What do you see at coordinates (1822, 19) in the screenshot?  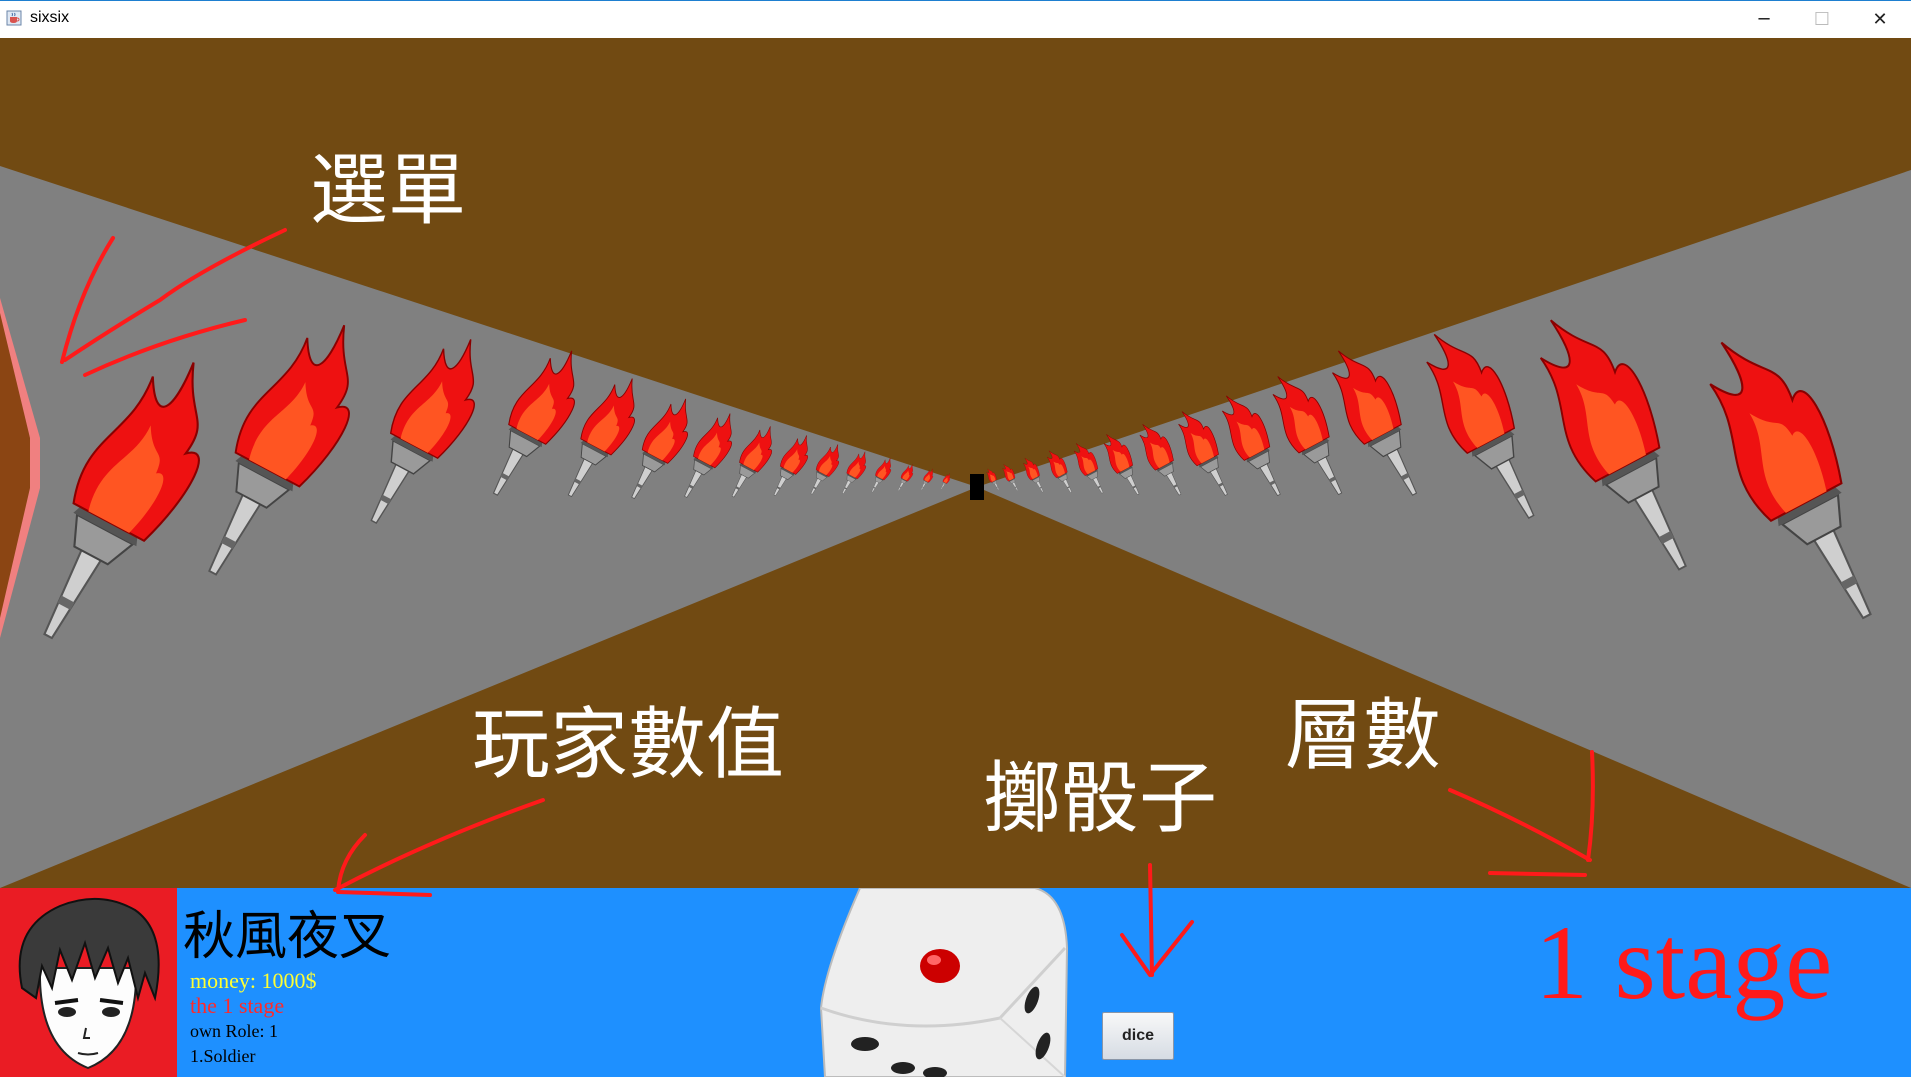 I see `maximize-button: ☐` at bounding box center [1822, 19].